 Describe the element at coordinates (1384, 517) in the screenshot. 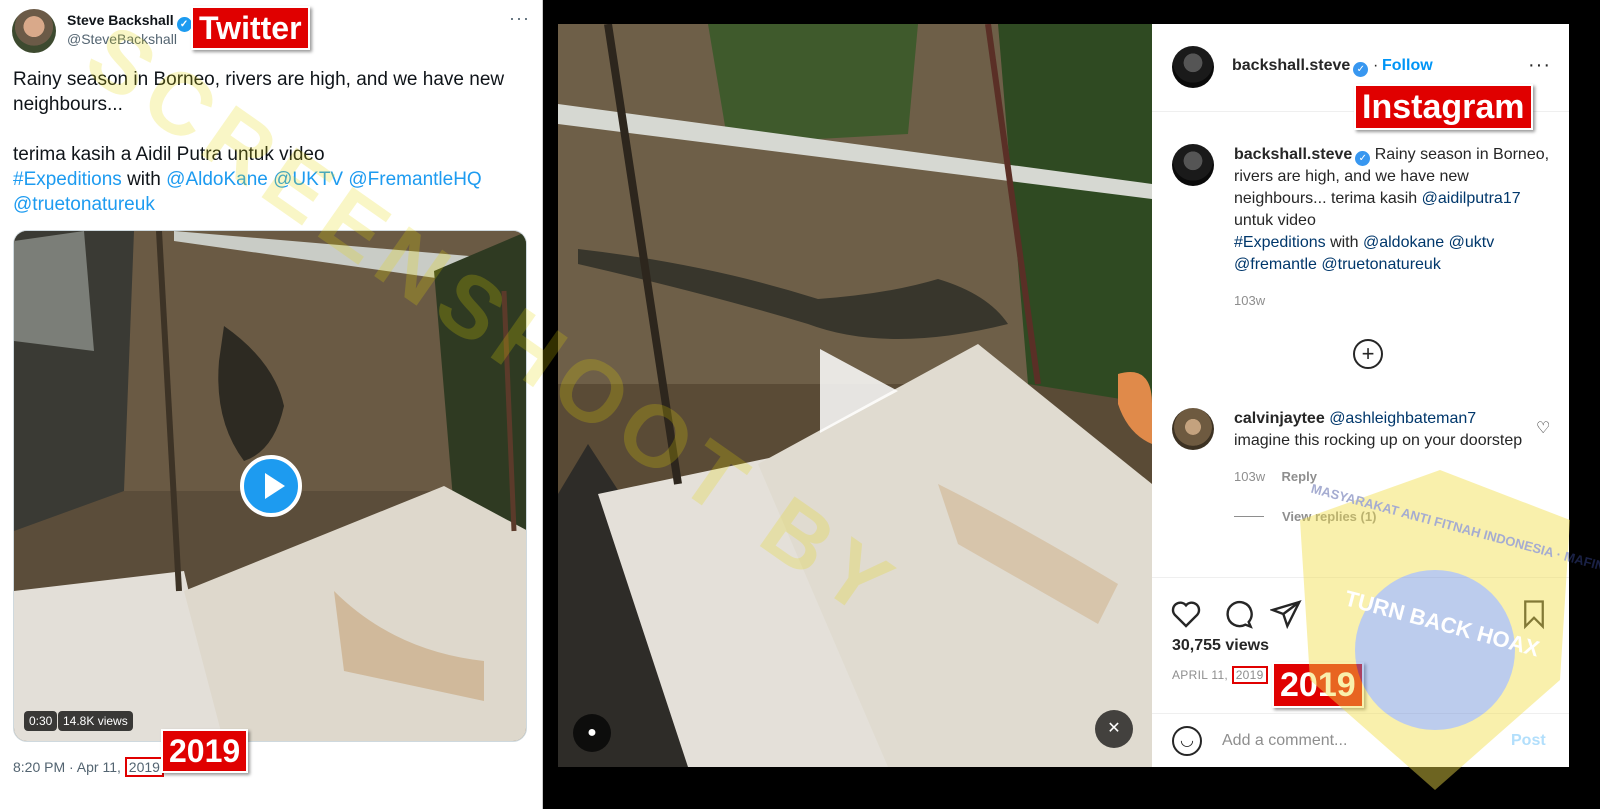

I see `view-replies-row: View replies (1)` at that location.